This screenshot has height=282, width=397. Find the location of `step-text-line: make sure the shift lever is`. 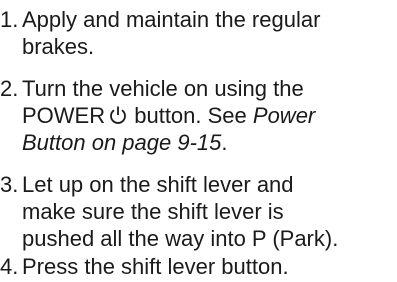

step-text-line: make sure the shift lever is is located at coordinates (153, 211).